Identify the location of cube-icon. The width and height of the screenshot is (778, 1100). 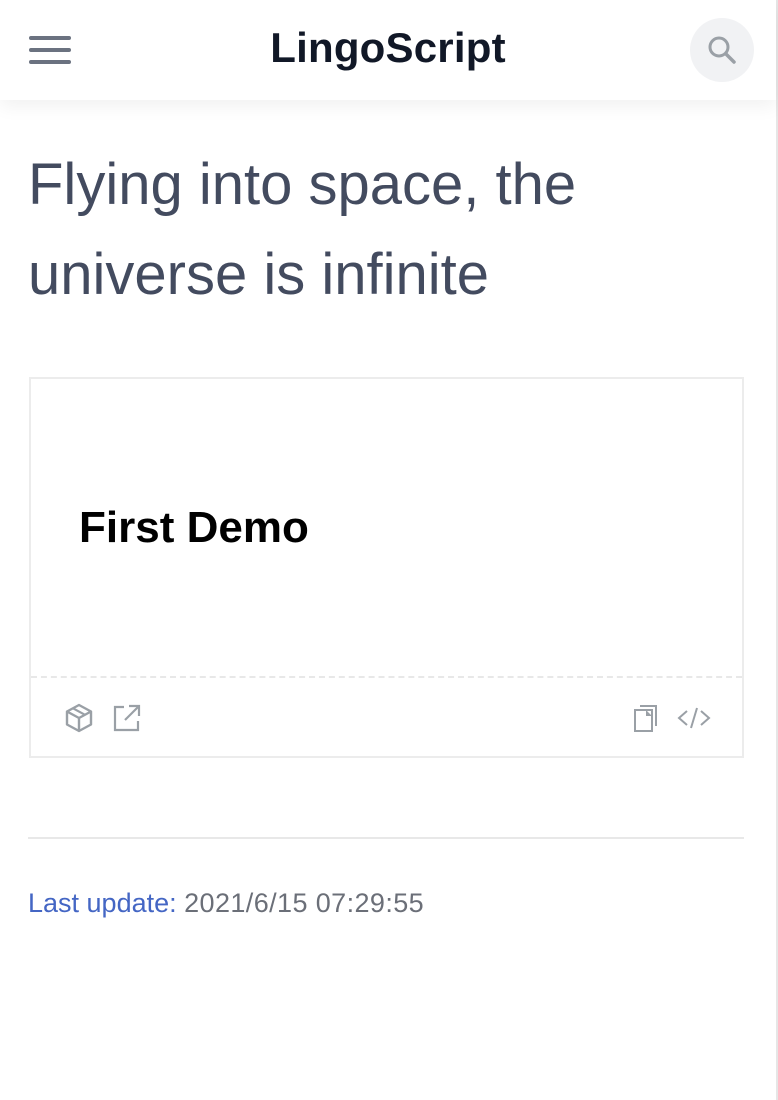
(79, 718).